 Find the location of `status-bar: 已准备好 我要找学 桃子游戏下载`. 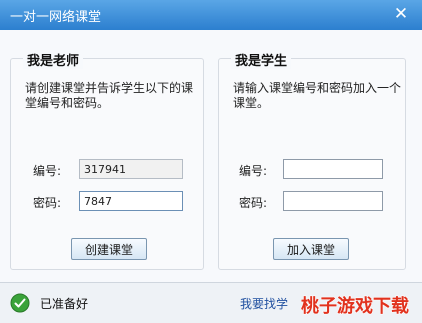

status-bar: 已准备好 我要找学 桃子游戏下载 is located at coordinates (211, 302).